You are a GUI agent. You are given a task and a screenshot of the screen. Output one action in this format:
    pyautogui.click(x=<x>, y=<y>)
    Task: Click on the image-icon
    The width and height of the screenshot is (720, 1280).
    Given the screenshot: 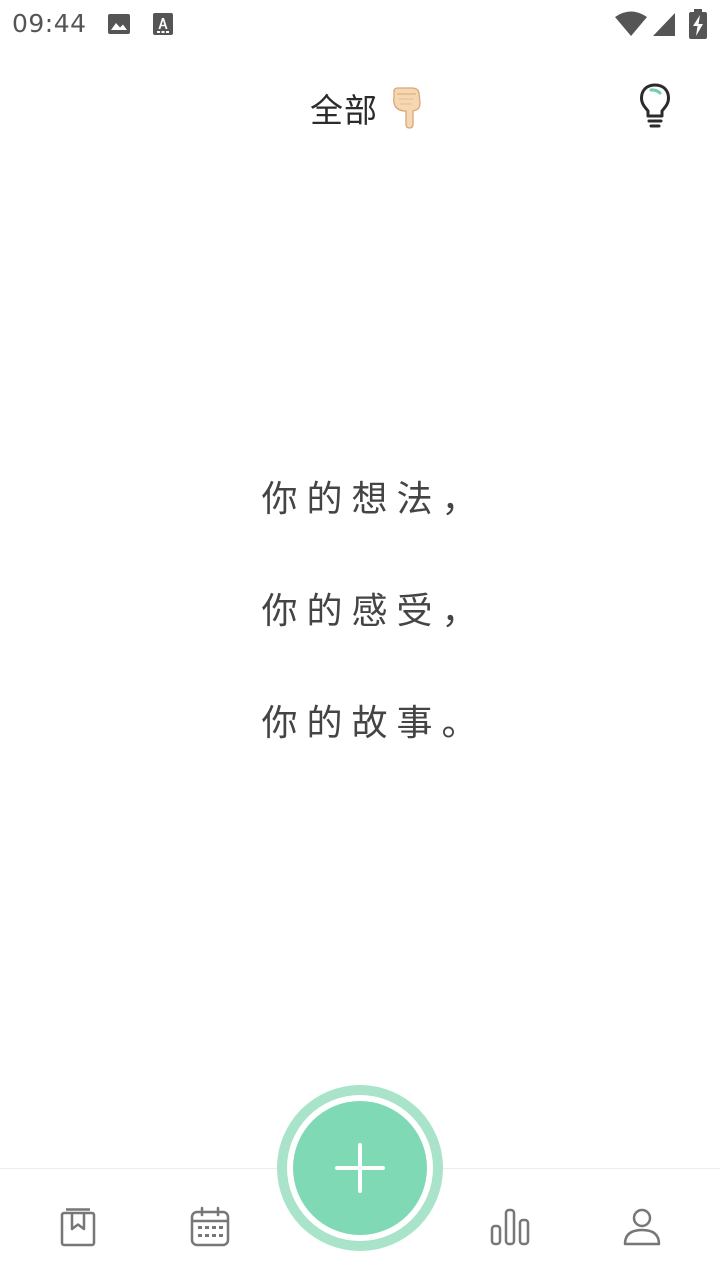 What is the action you would take?
    pyautogui.click(x=119, y=24)
    